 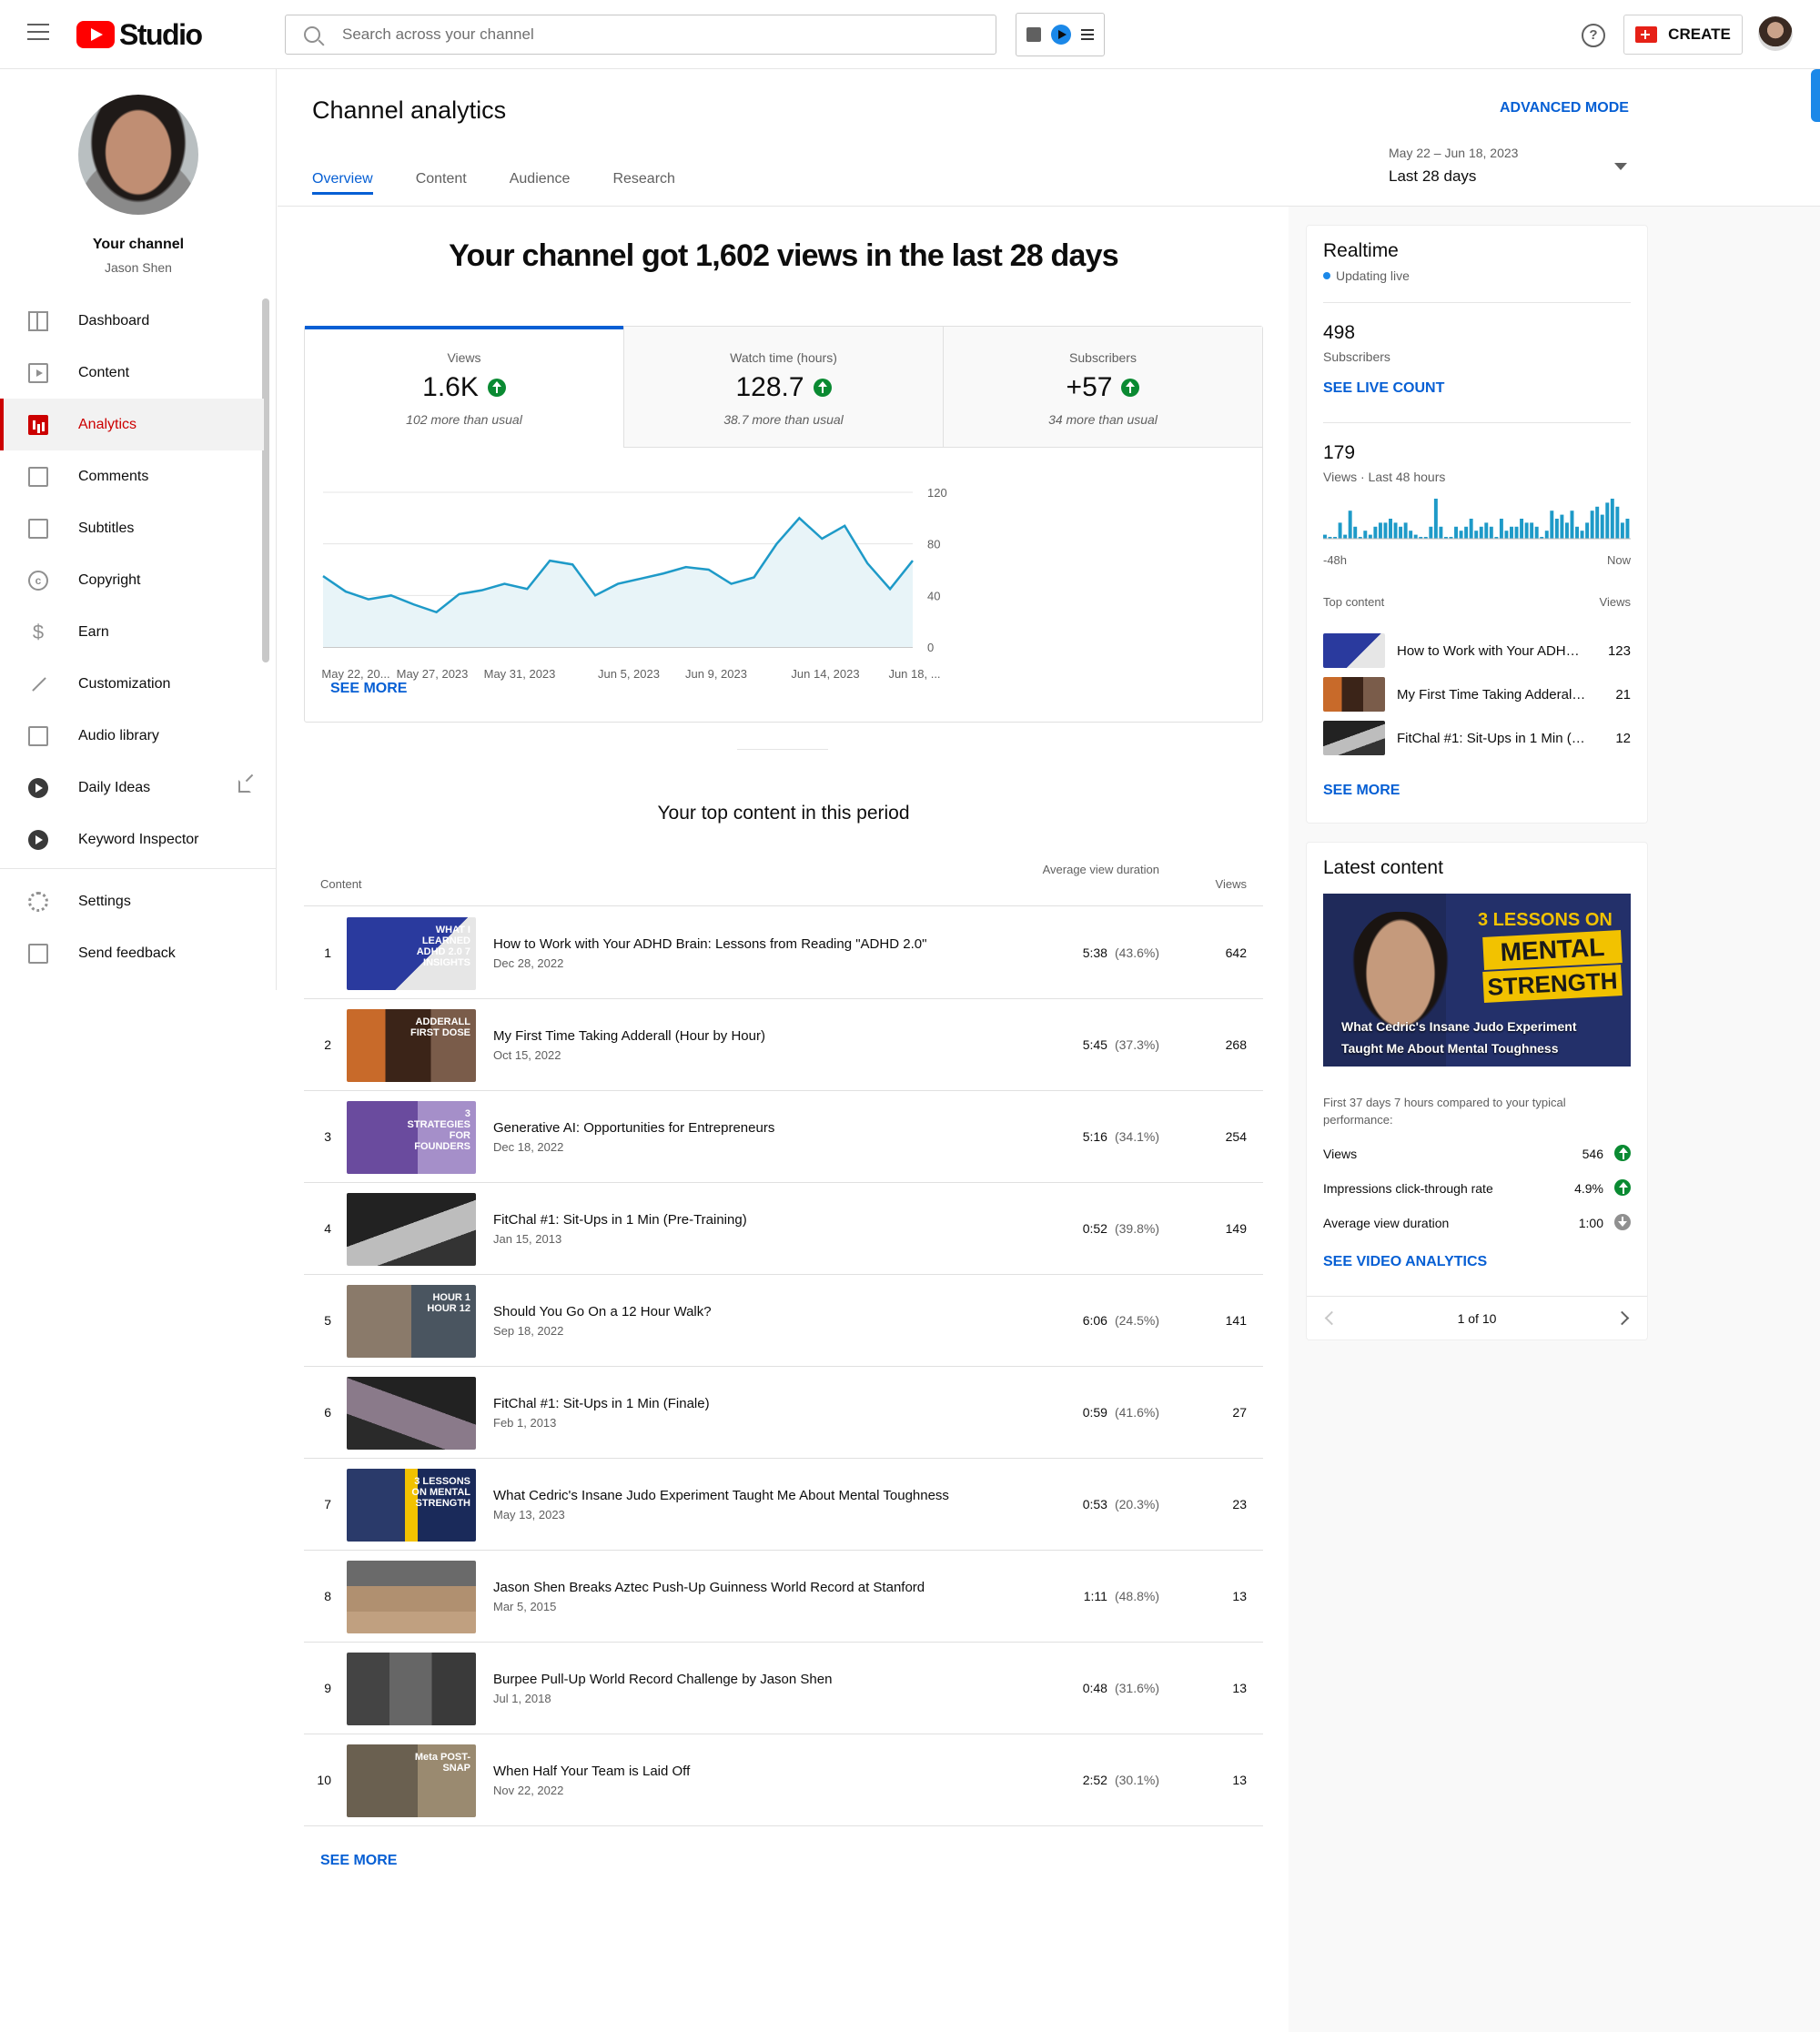 What do you see at coordinates (132, 901) in the screenshot?
I see `sidebar-item-settings: Settings` at bounding box center [132, 901].